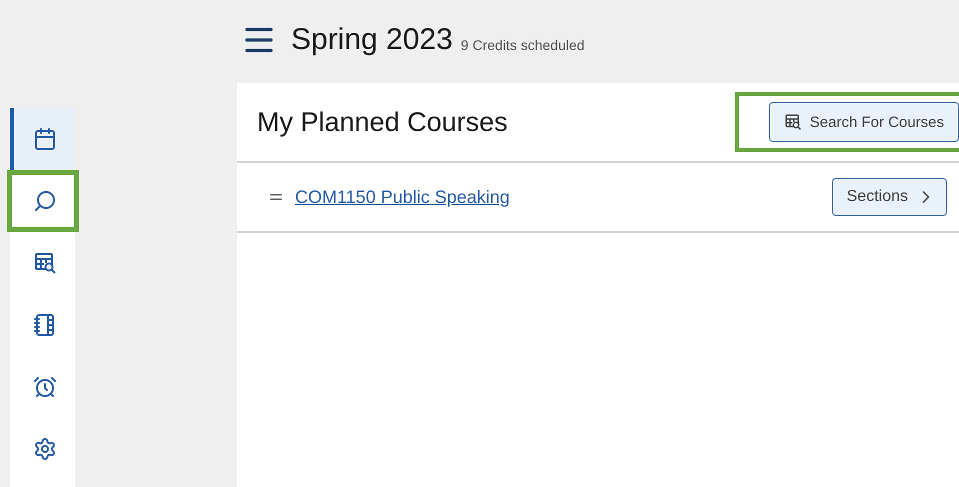  Describe the element at coordinates (372, 39) in the screenshot. I see `term-title: Spring 2023` at that location.